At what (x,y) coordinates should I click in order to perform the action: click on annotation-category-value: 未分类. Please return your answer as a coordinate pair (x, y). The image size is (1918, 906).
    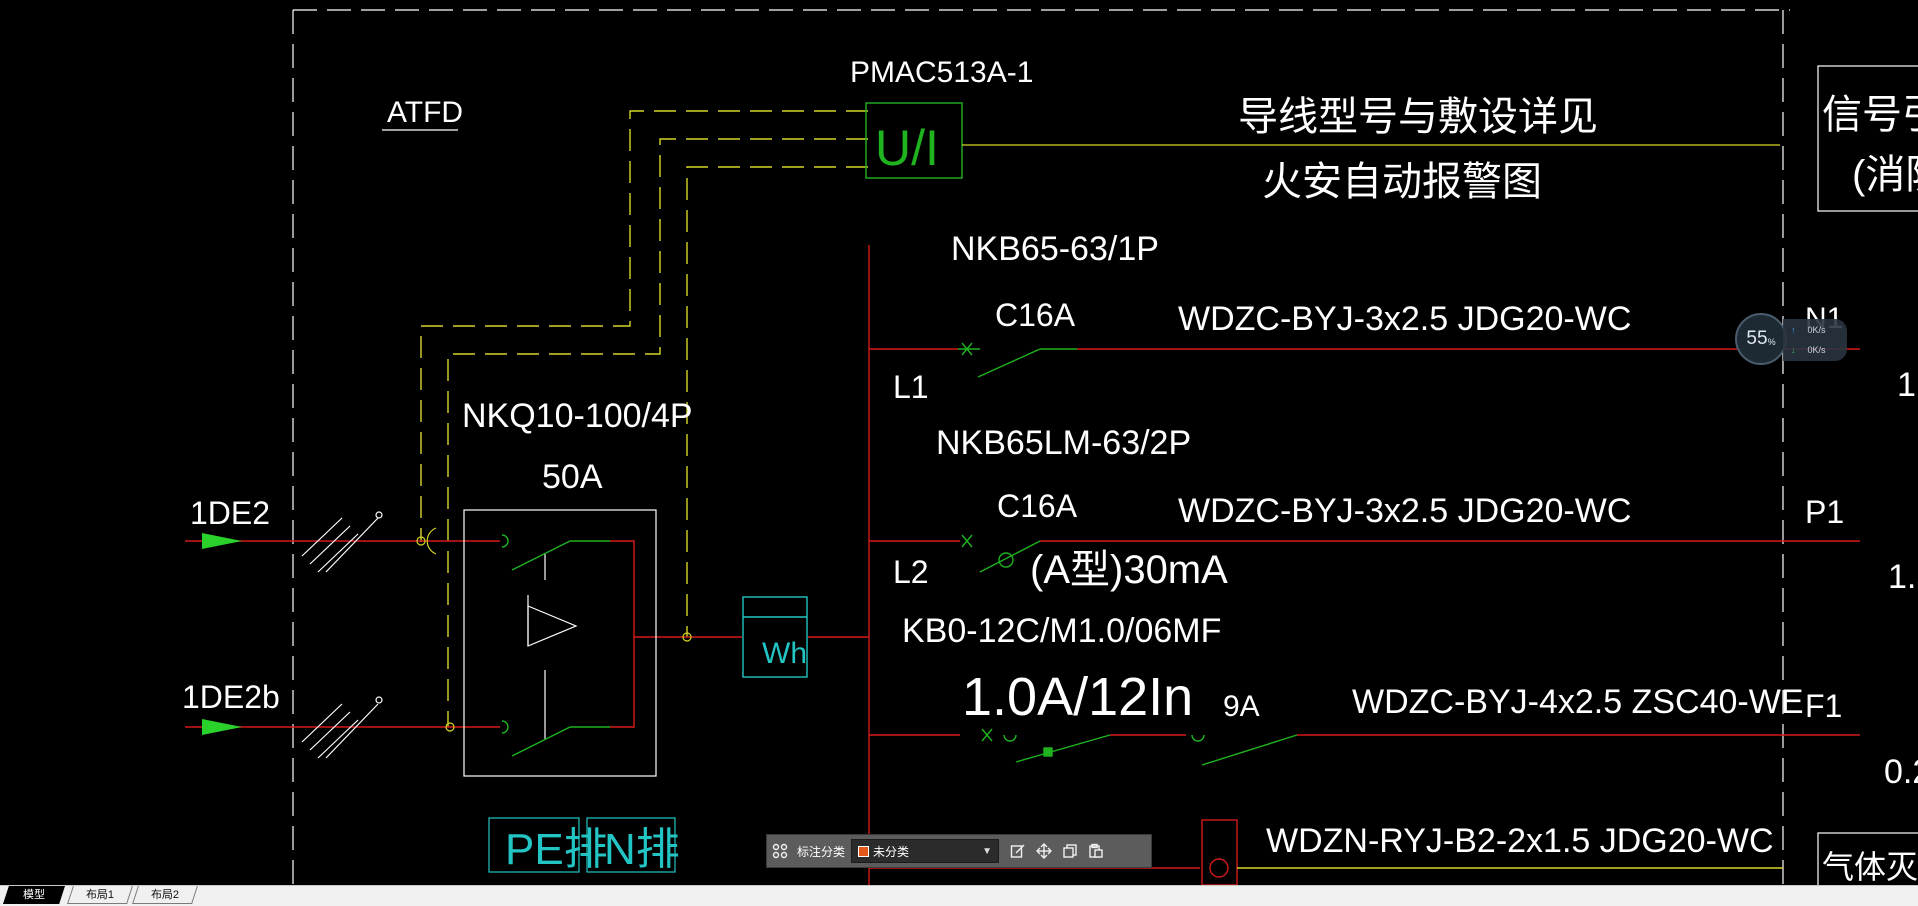
    Looking at the image, I should click on (891, 851).